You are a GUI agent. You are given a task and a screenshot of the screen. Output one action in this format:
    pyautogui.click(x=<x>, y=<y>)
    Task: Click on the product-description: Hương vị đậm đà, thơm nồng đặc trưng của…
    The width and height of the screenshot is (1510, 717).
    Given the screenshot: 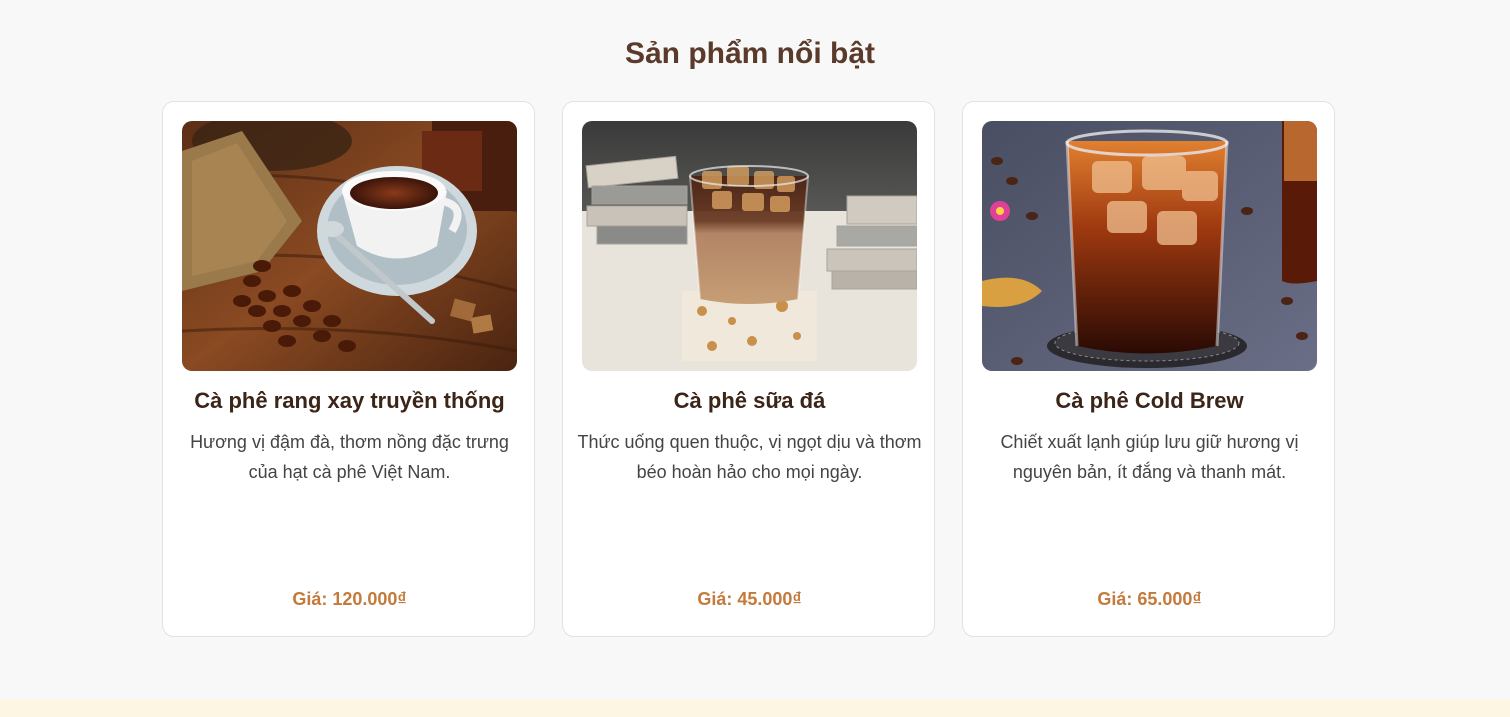 What is the action you would take?
    pyautogui.click(x=349, y=457)
    